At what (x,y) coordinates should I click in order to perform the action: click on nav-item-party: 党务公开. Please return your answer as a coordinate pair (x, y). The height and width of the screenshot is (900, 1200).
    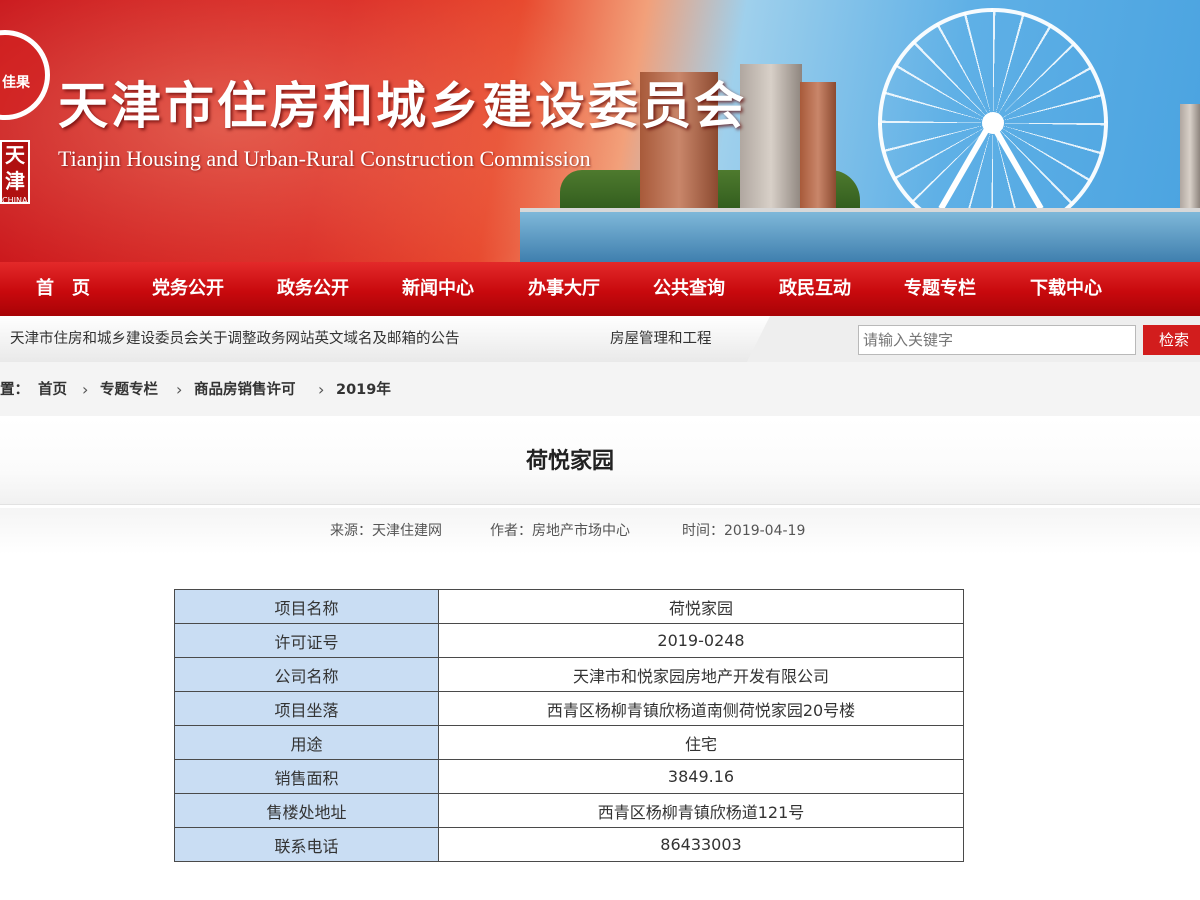
    Looking at the image, I should click on (188, 289).